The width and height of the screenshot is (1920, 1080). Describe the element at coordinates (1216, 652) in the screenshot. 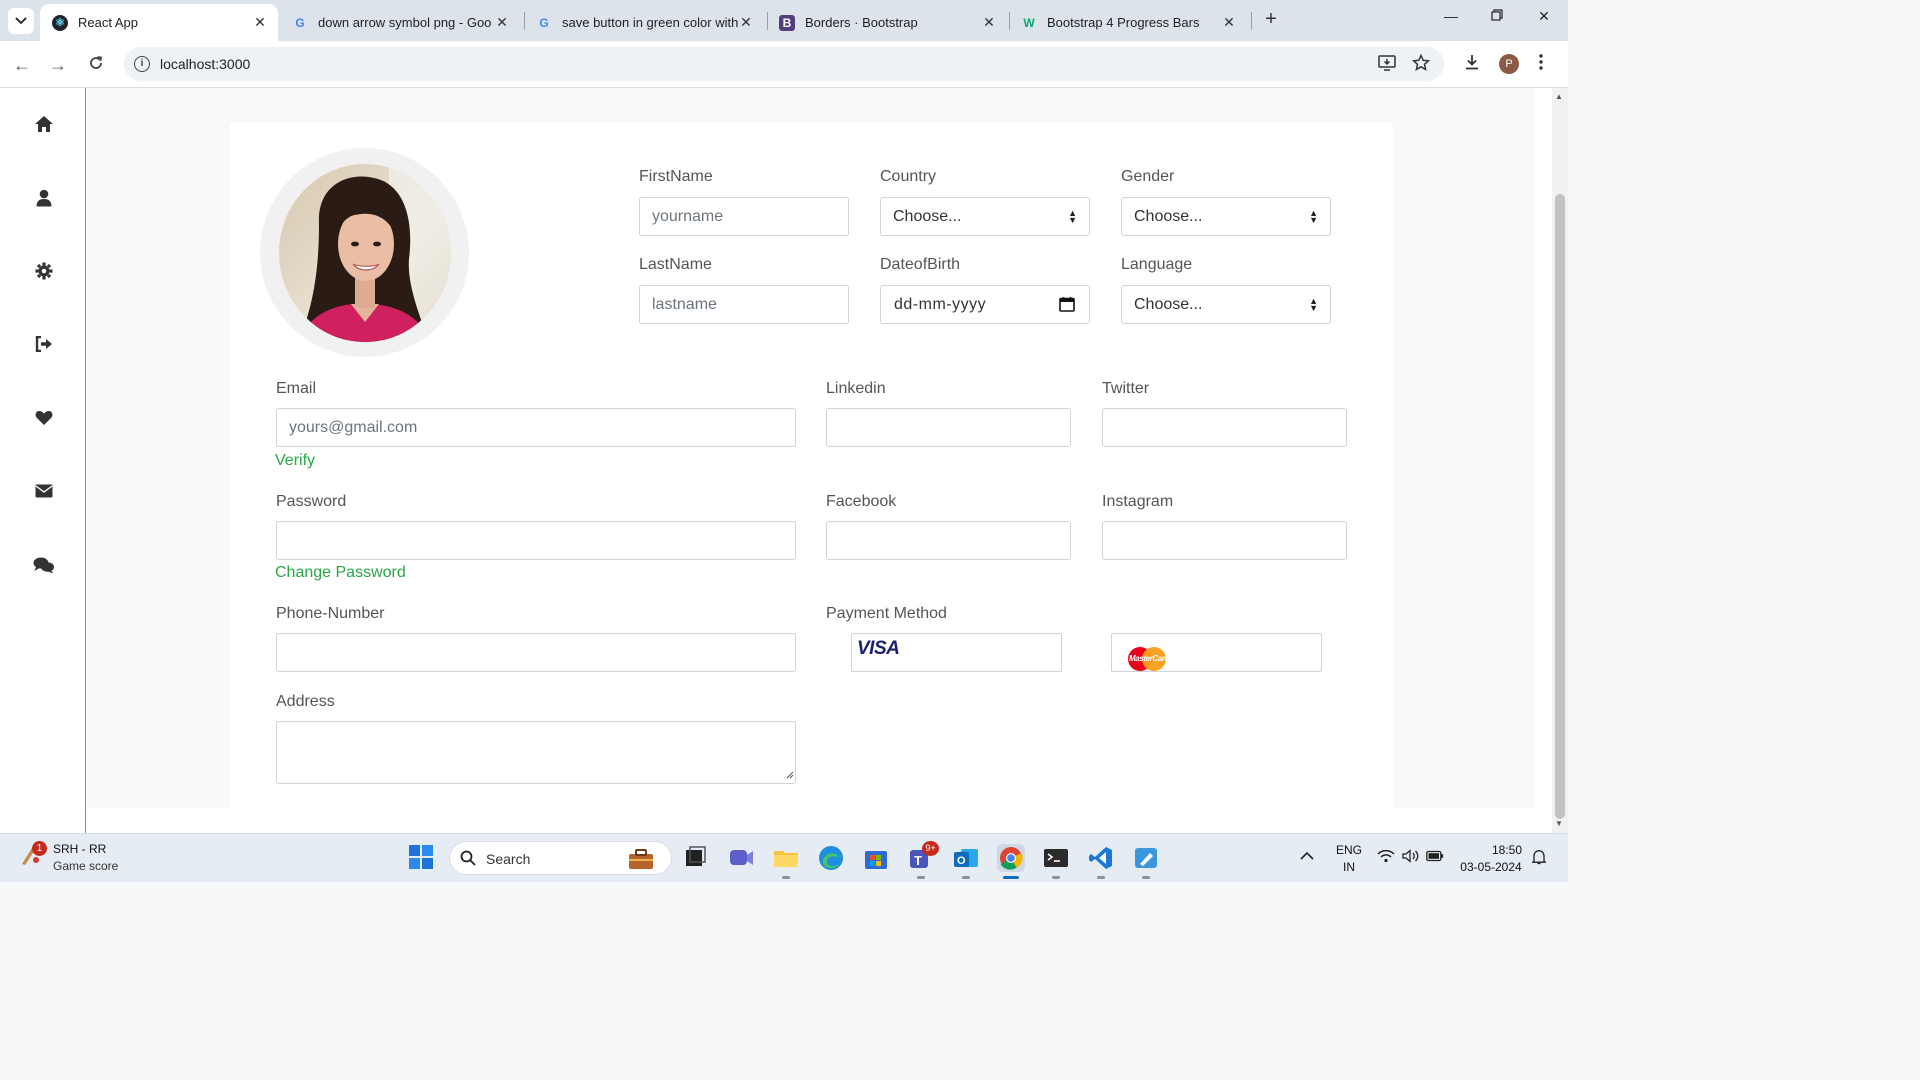

I see `mastercard-payment-option: MasterCard` at that location.